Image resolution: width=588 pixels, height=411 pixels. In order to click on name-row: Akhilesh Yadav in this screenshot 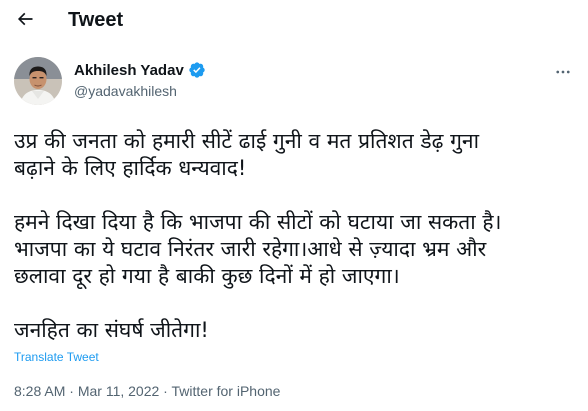, I will do `click(140, 70)`.